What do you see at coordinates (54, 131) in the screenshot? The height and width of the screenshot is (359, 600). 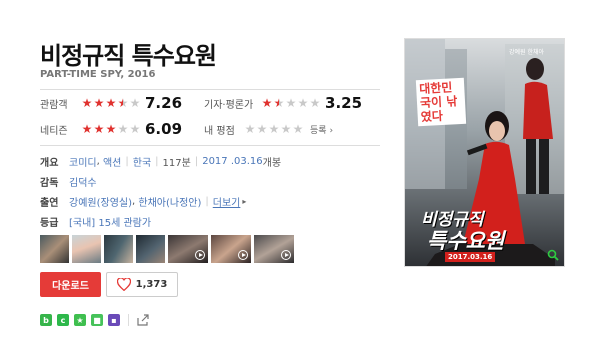 I see `netizen-rating-label: 네티즌` at bounding box center [54, 131].